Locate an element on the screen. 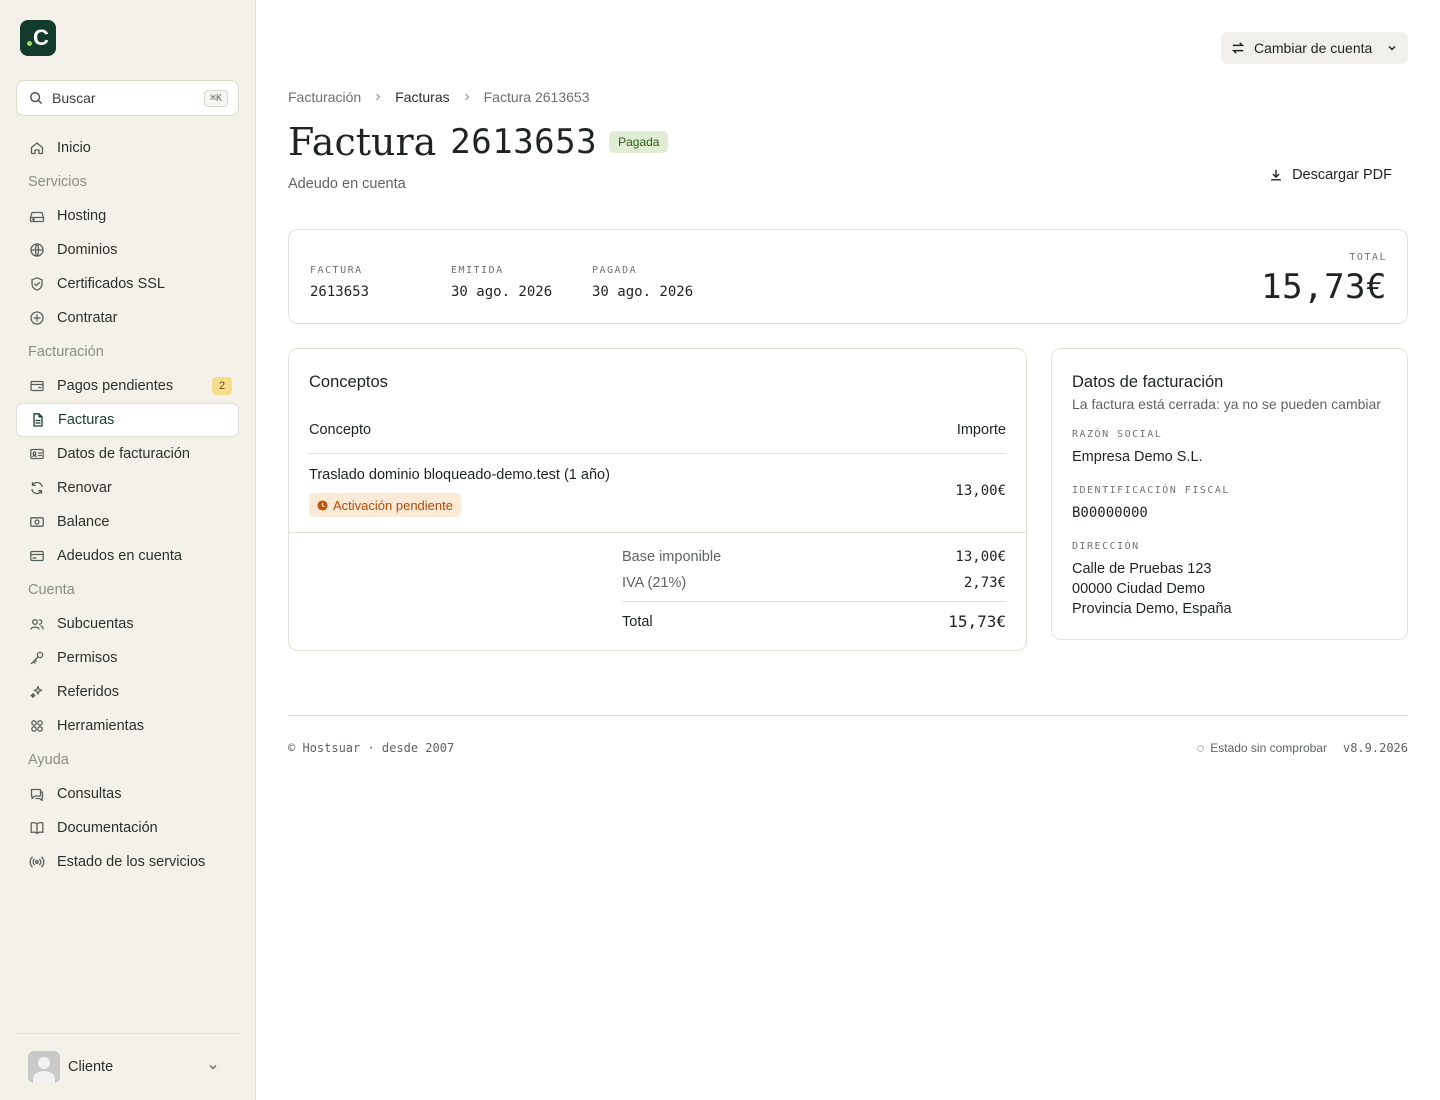 The image size is (1440, 1100). table-row-amount: 13,00€ is located at coordinates (980, 491).